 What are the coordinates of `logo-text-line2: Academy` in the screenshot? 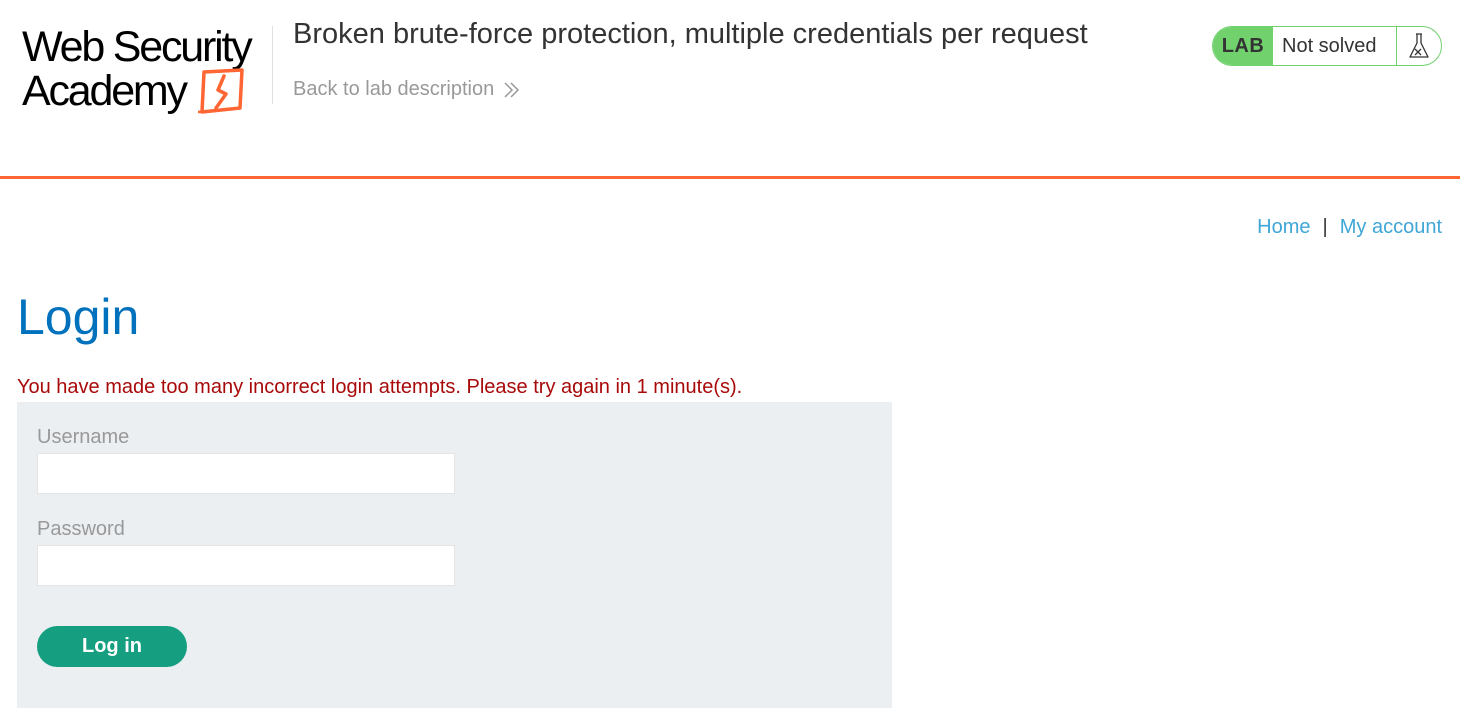 It's located at (105, 91).